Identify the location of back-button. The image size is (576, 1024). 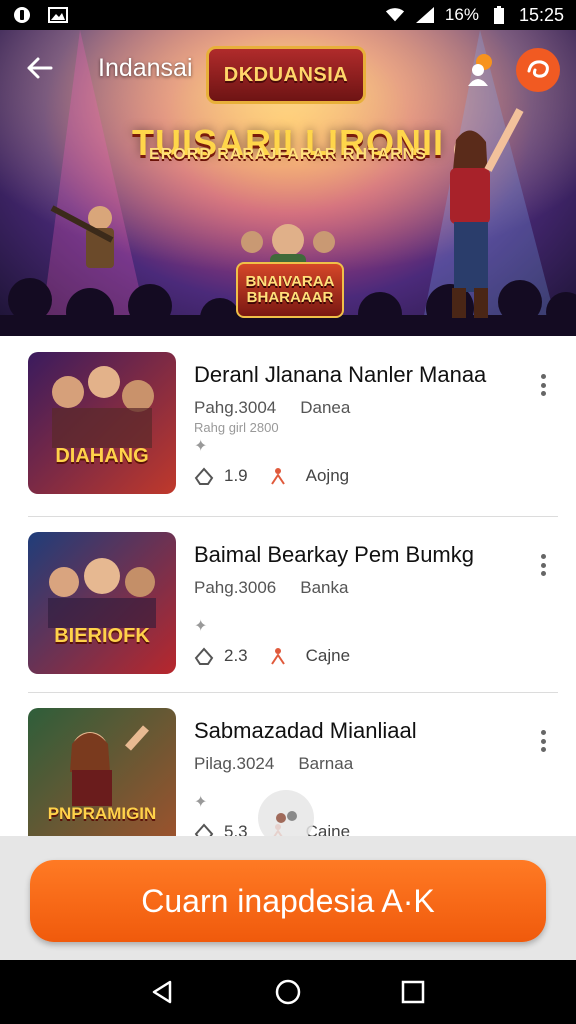
(39, 68).